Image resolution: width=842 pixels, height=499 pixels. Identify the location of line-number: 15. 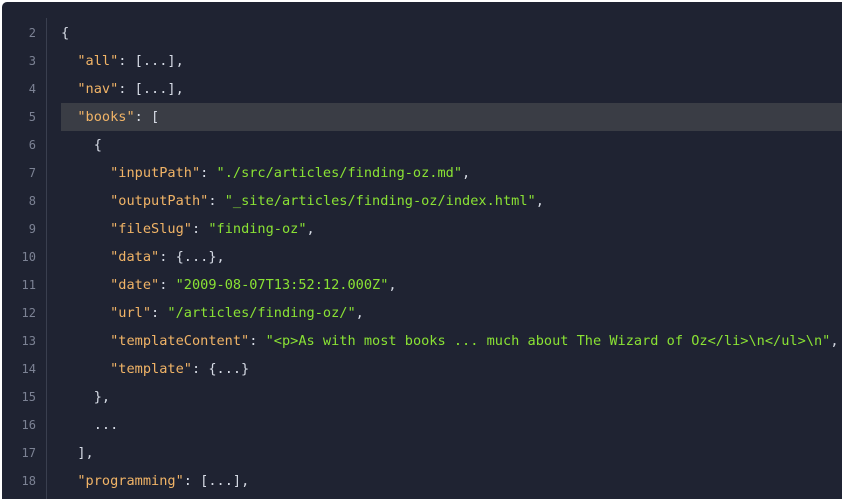
(28, 397).